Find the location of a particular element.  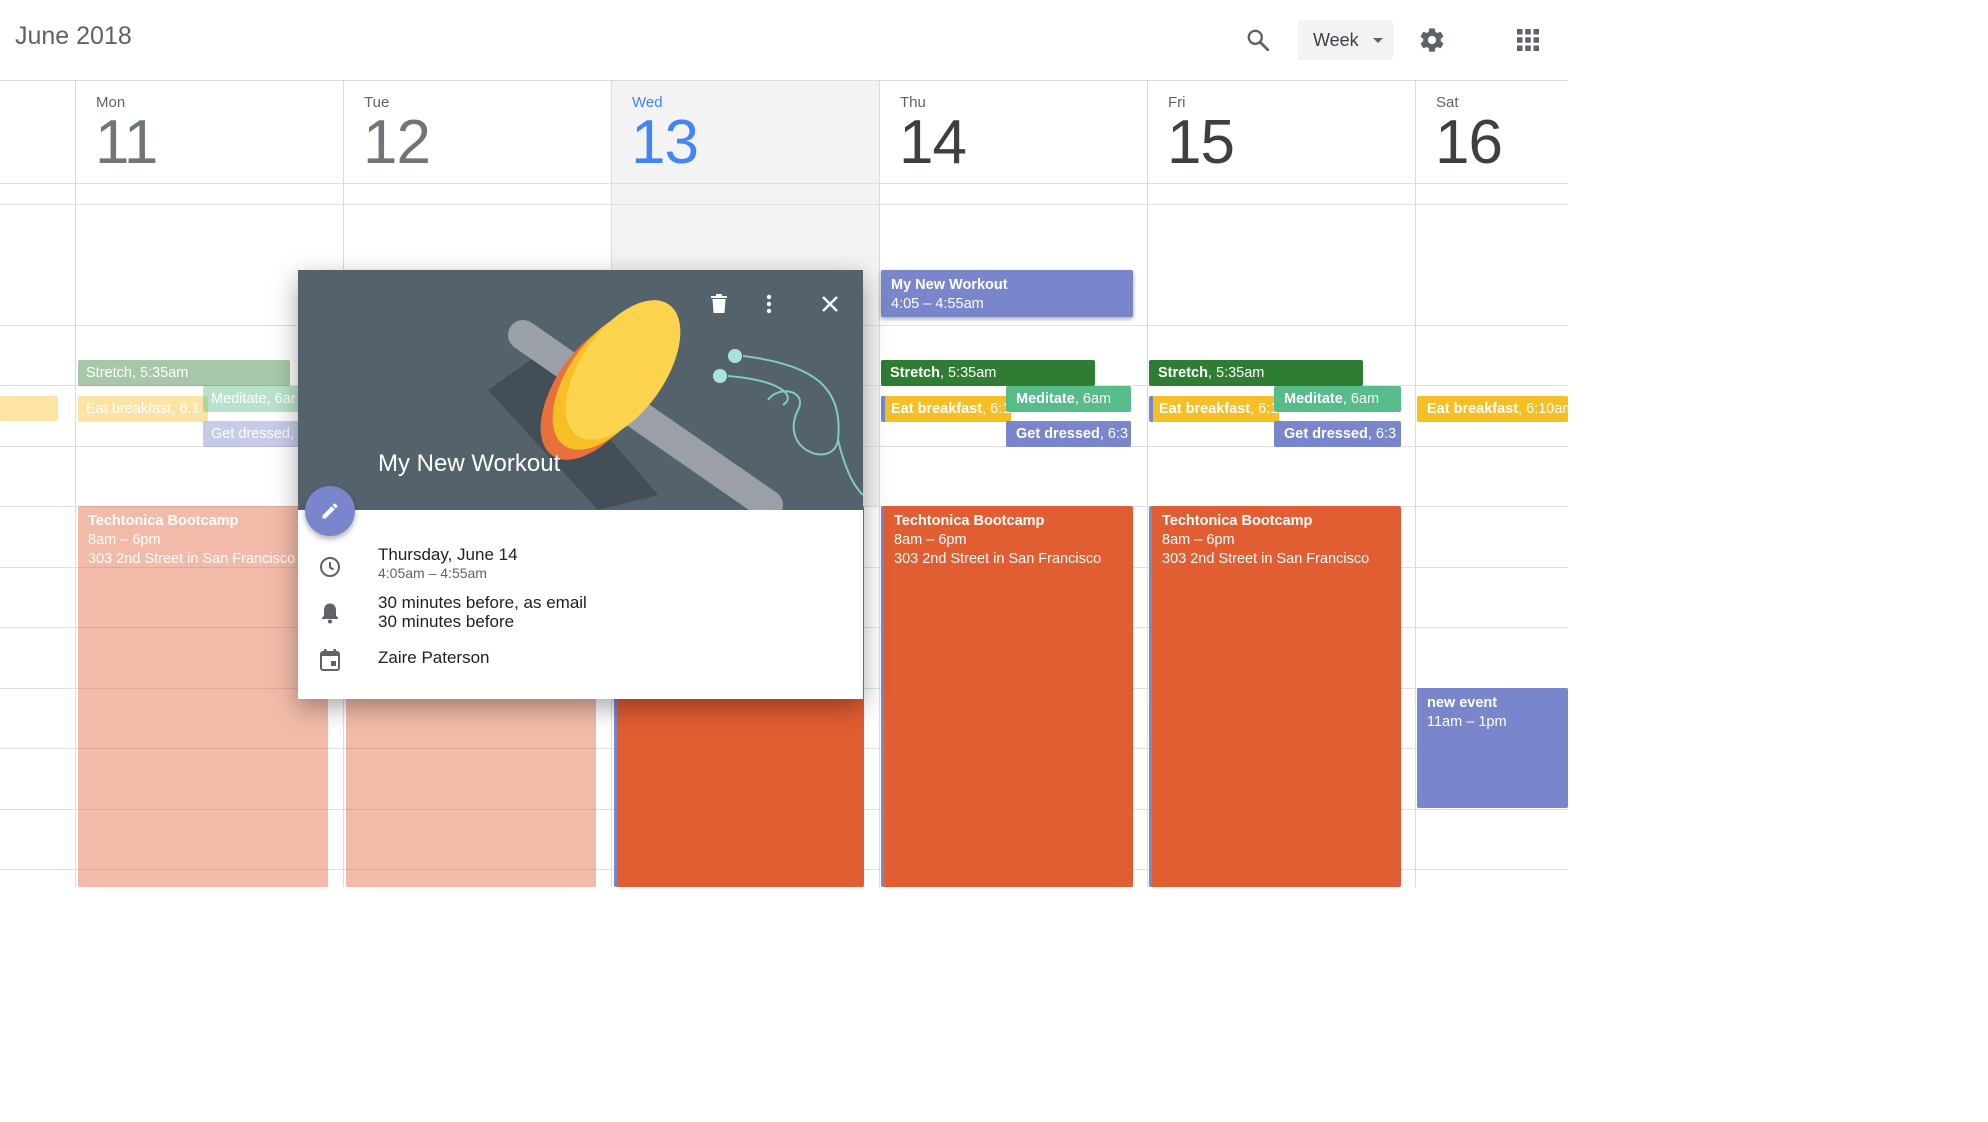

event-time: 11am – 1pm is located at coordinates (1467, 722).